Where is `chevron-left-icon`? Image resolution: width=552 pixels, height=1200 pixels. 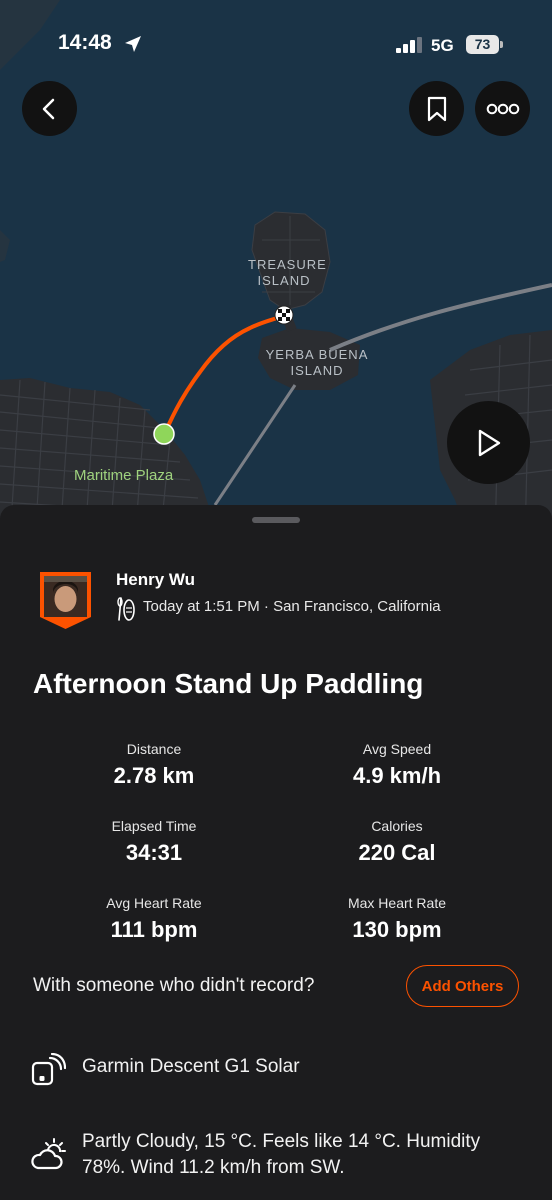 chevron-left-icon is located at coordinates (48, 108).